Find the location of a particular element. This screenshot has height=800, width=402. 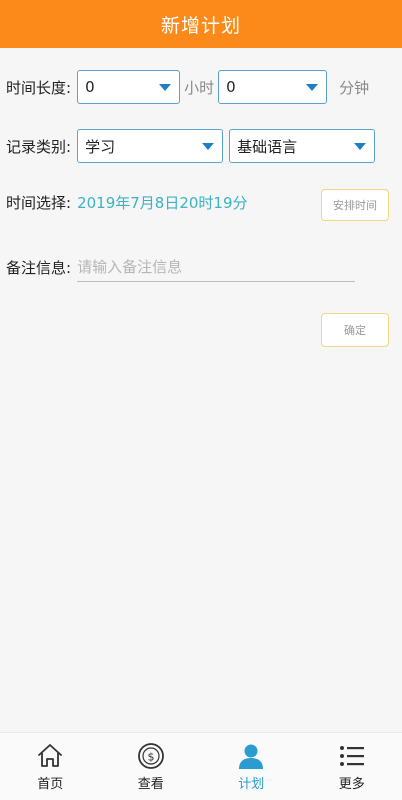

selected-time-value: 2019年7月8日20时19分 is located at coordinates (162, 203).